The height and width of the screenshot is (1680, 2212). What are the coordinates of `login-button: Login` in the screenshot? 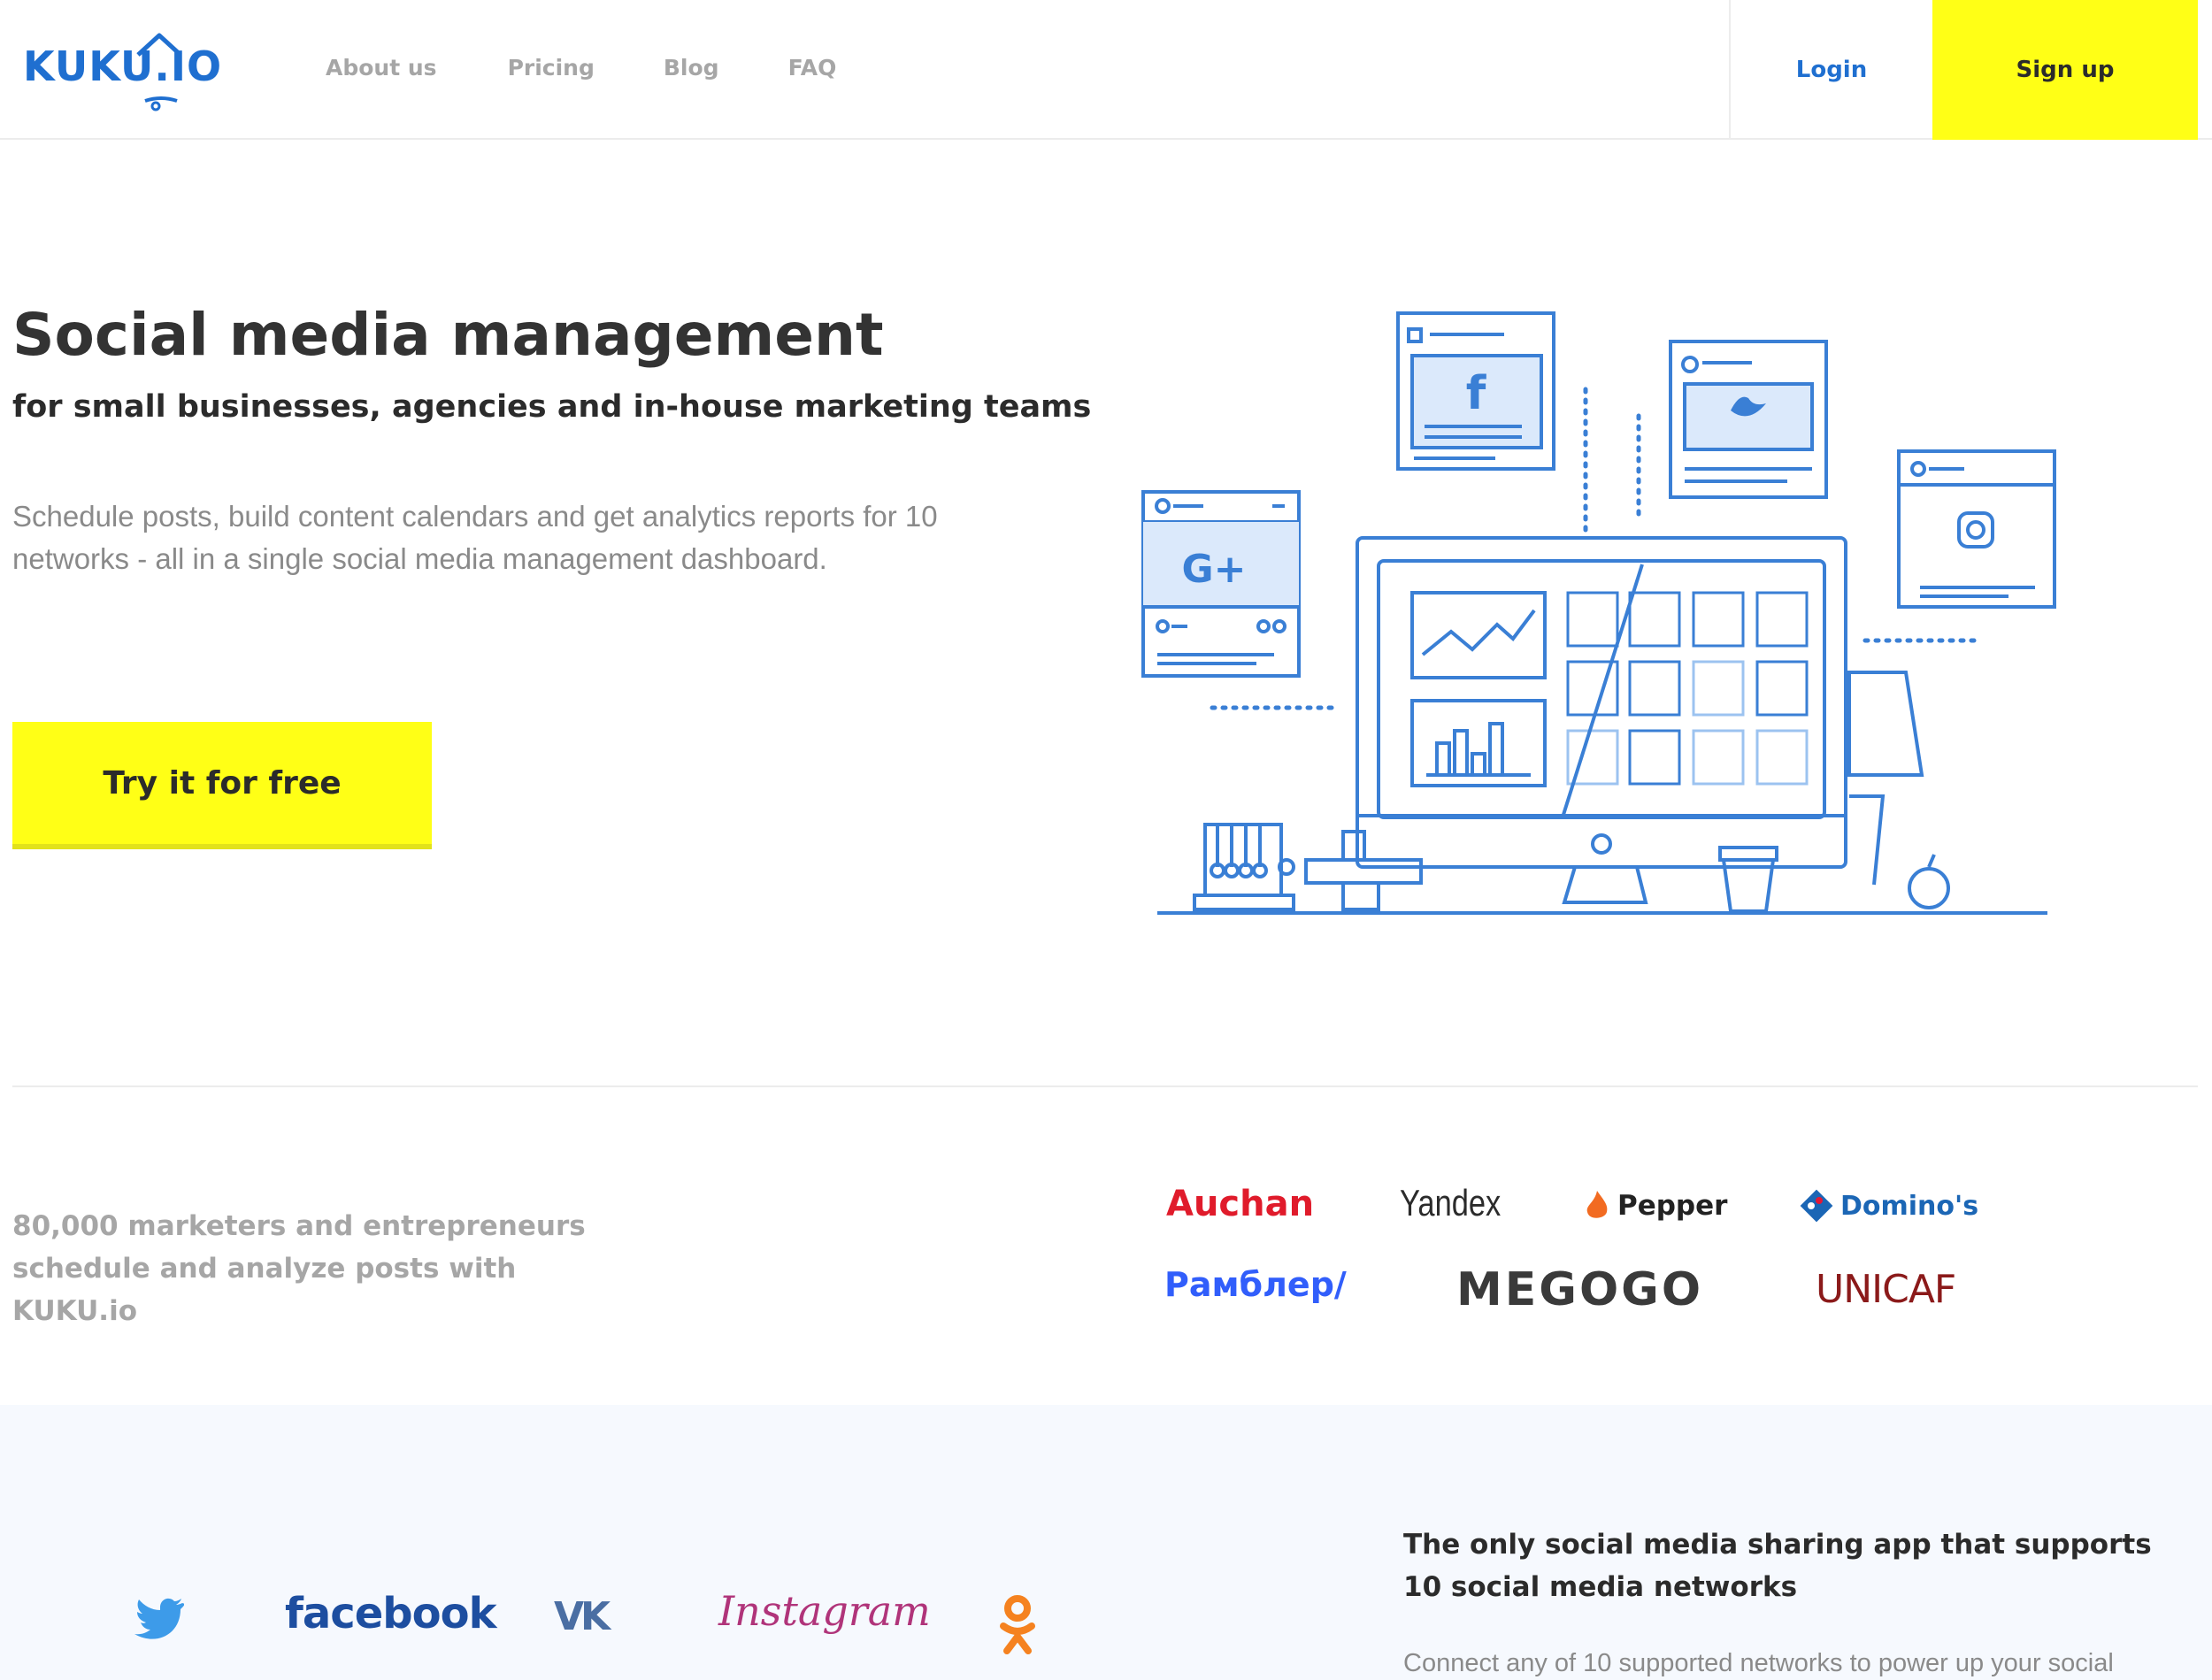 It's located at (1832, 70).